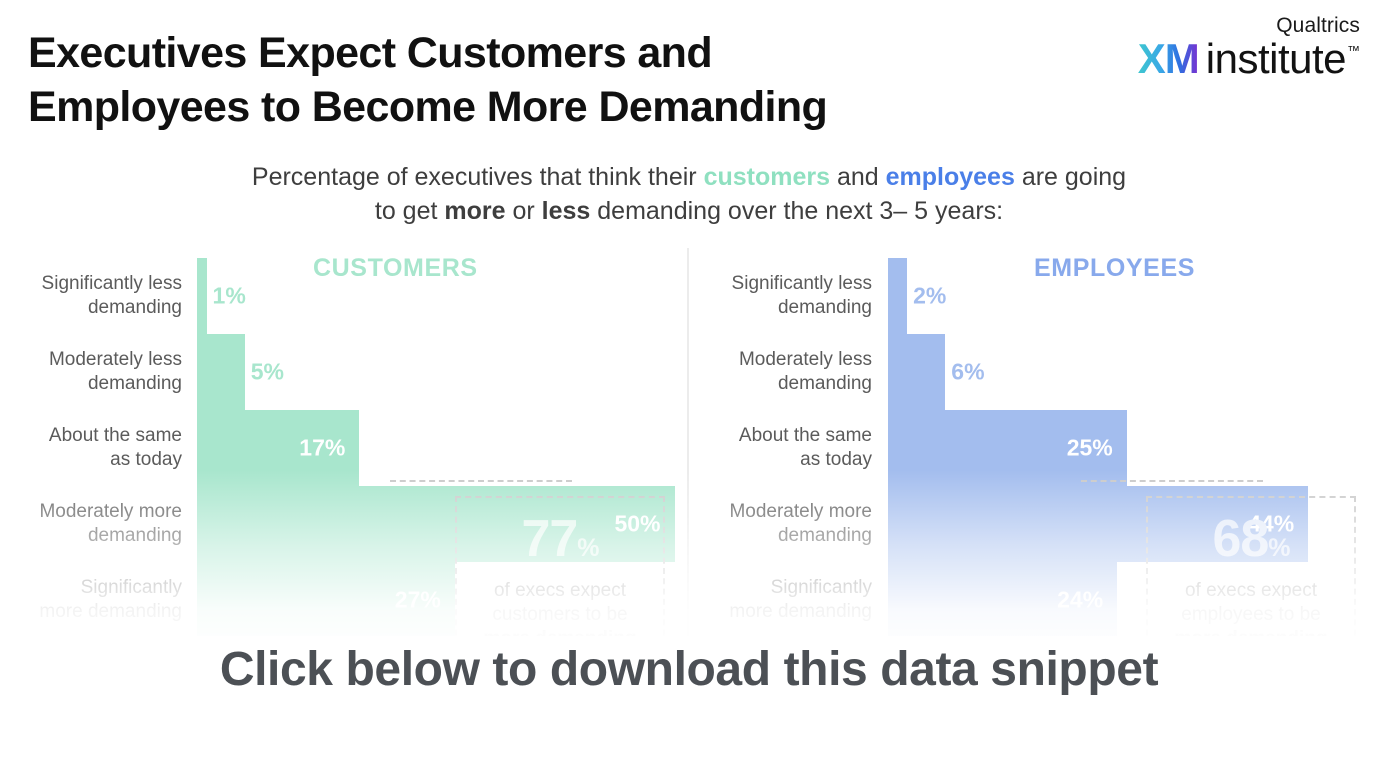 The width and height of the screenshot is (1378, 769). I want to click on subtitle-part-2: and, so click(858, 177).